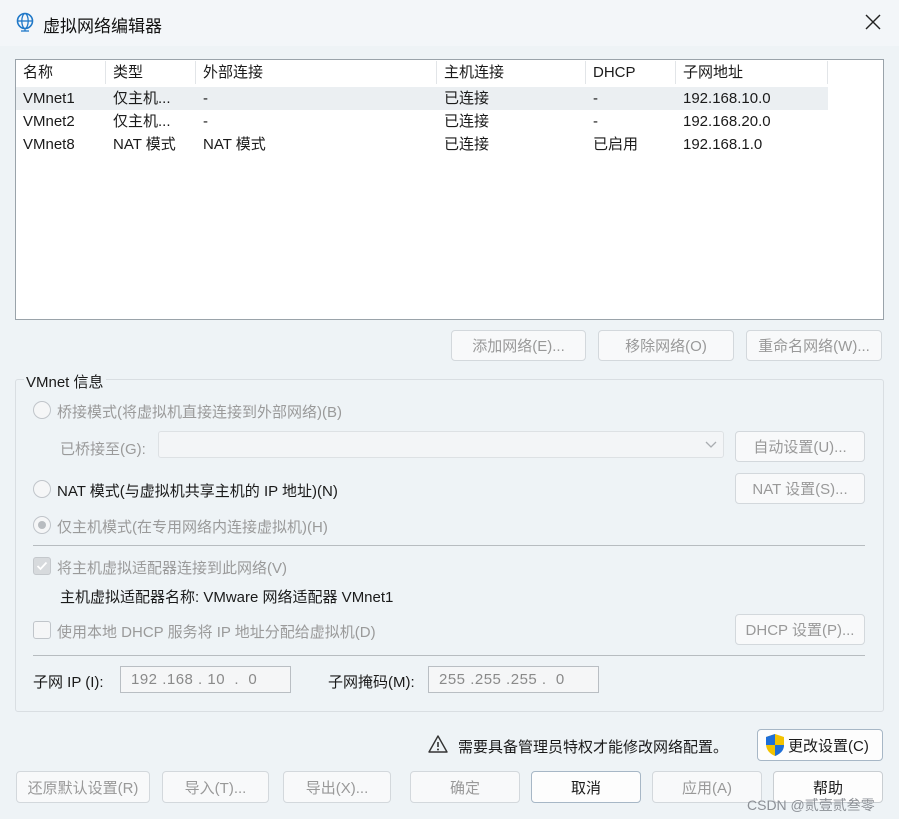 The image size is (899, 819). What do you see at coordinates (775, 745) in the screenshot?
I see `uac-shield-icon` at bounding box center [775, 745].